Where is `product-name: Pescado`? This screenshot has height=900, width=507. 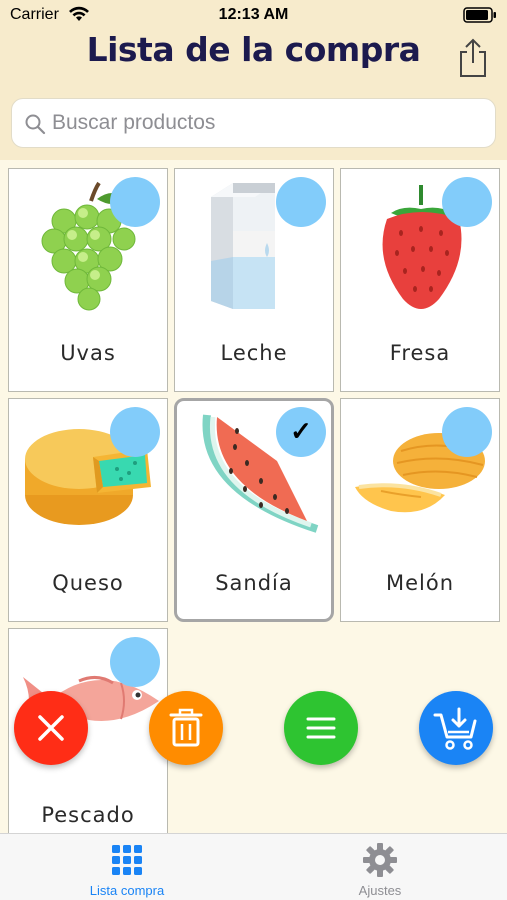
product-name: Pescado is located at coordinates (88, 815).